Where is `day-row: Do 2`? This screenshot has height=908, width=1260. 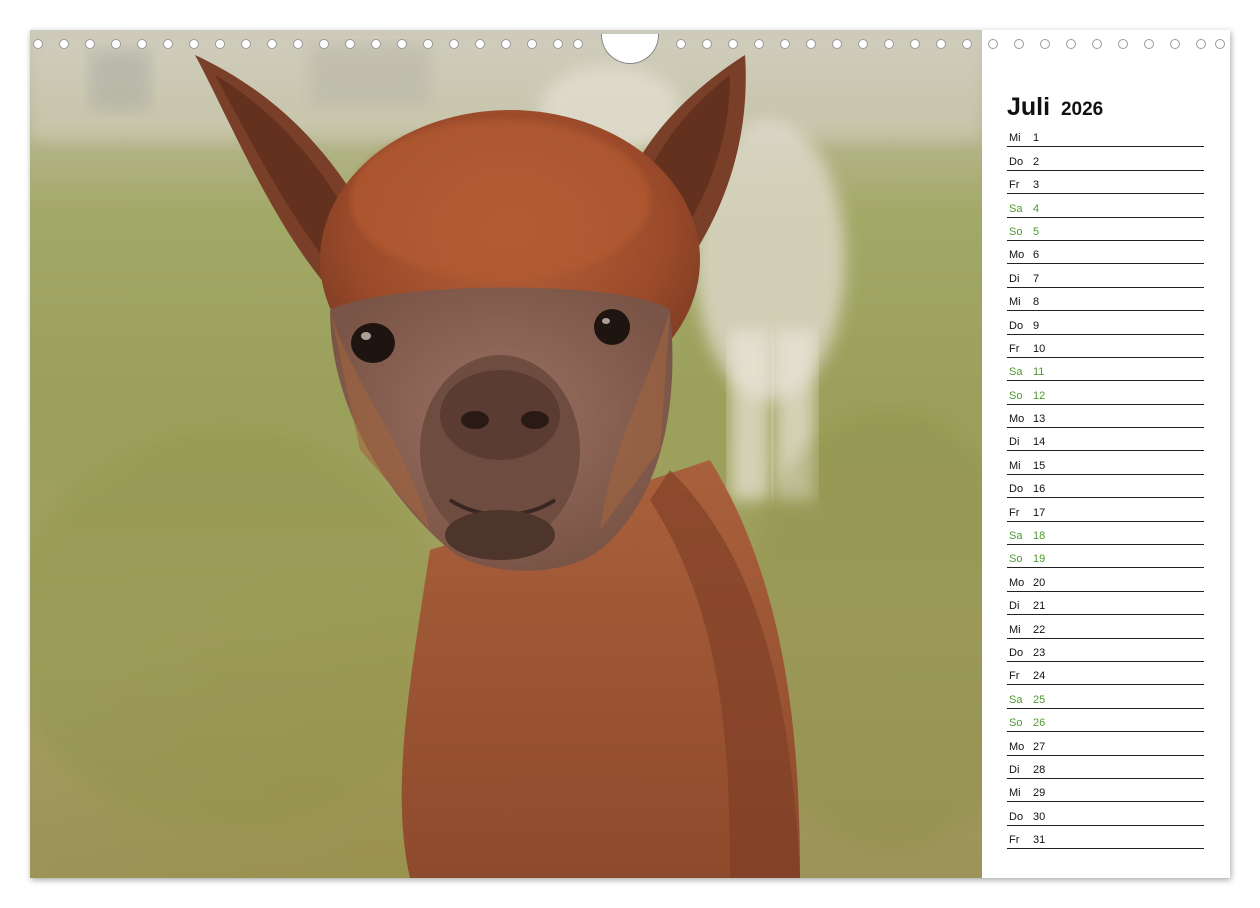
day-row: Do 2 is located at coordinates (1105, 159).